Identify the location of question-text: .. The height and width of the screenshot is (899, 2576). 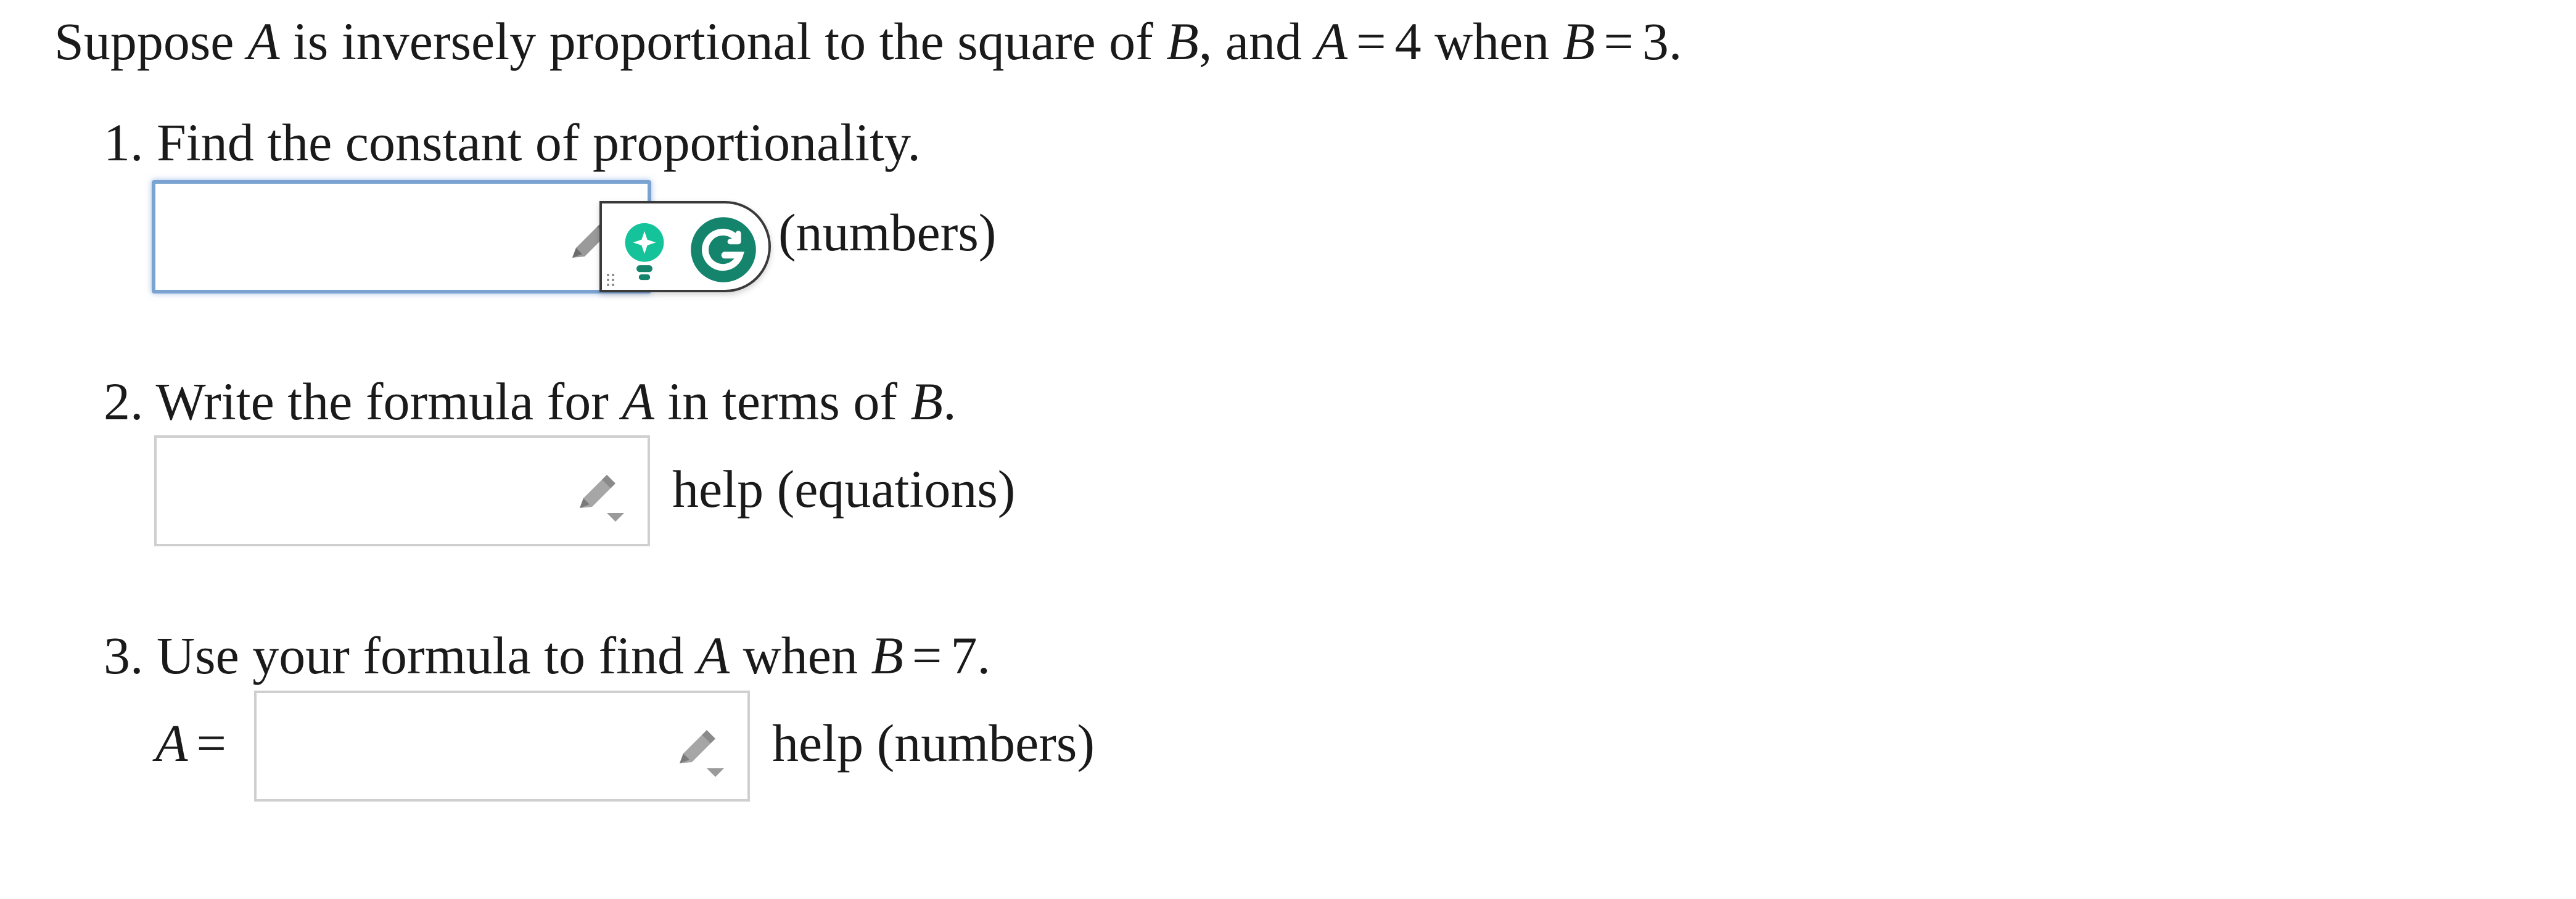
(950, 402).